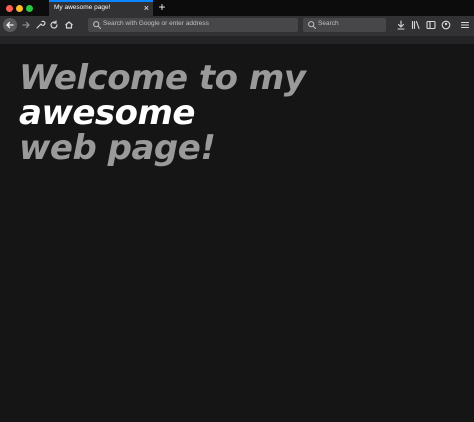  Describe the element at coordinates (328, 23) in the screenshot. I see `search-bar-placeholder: Search` at that location.